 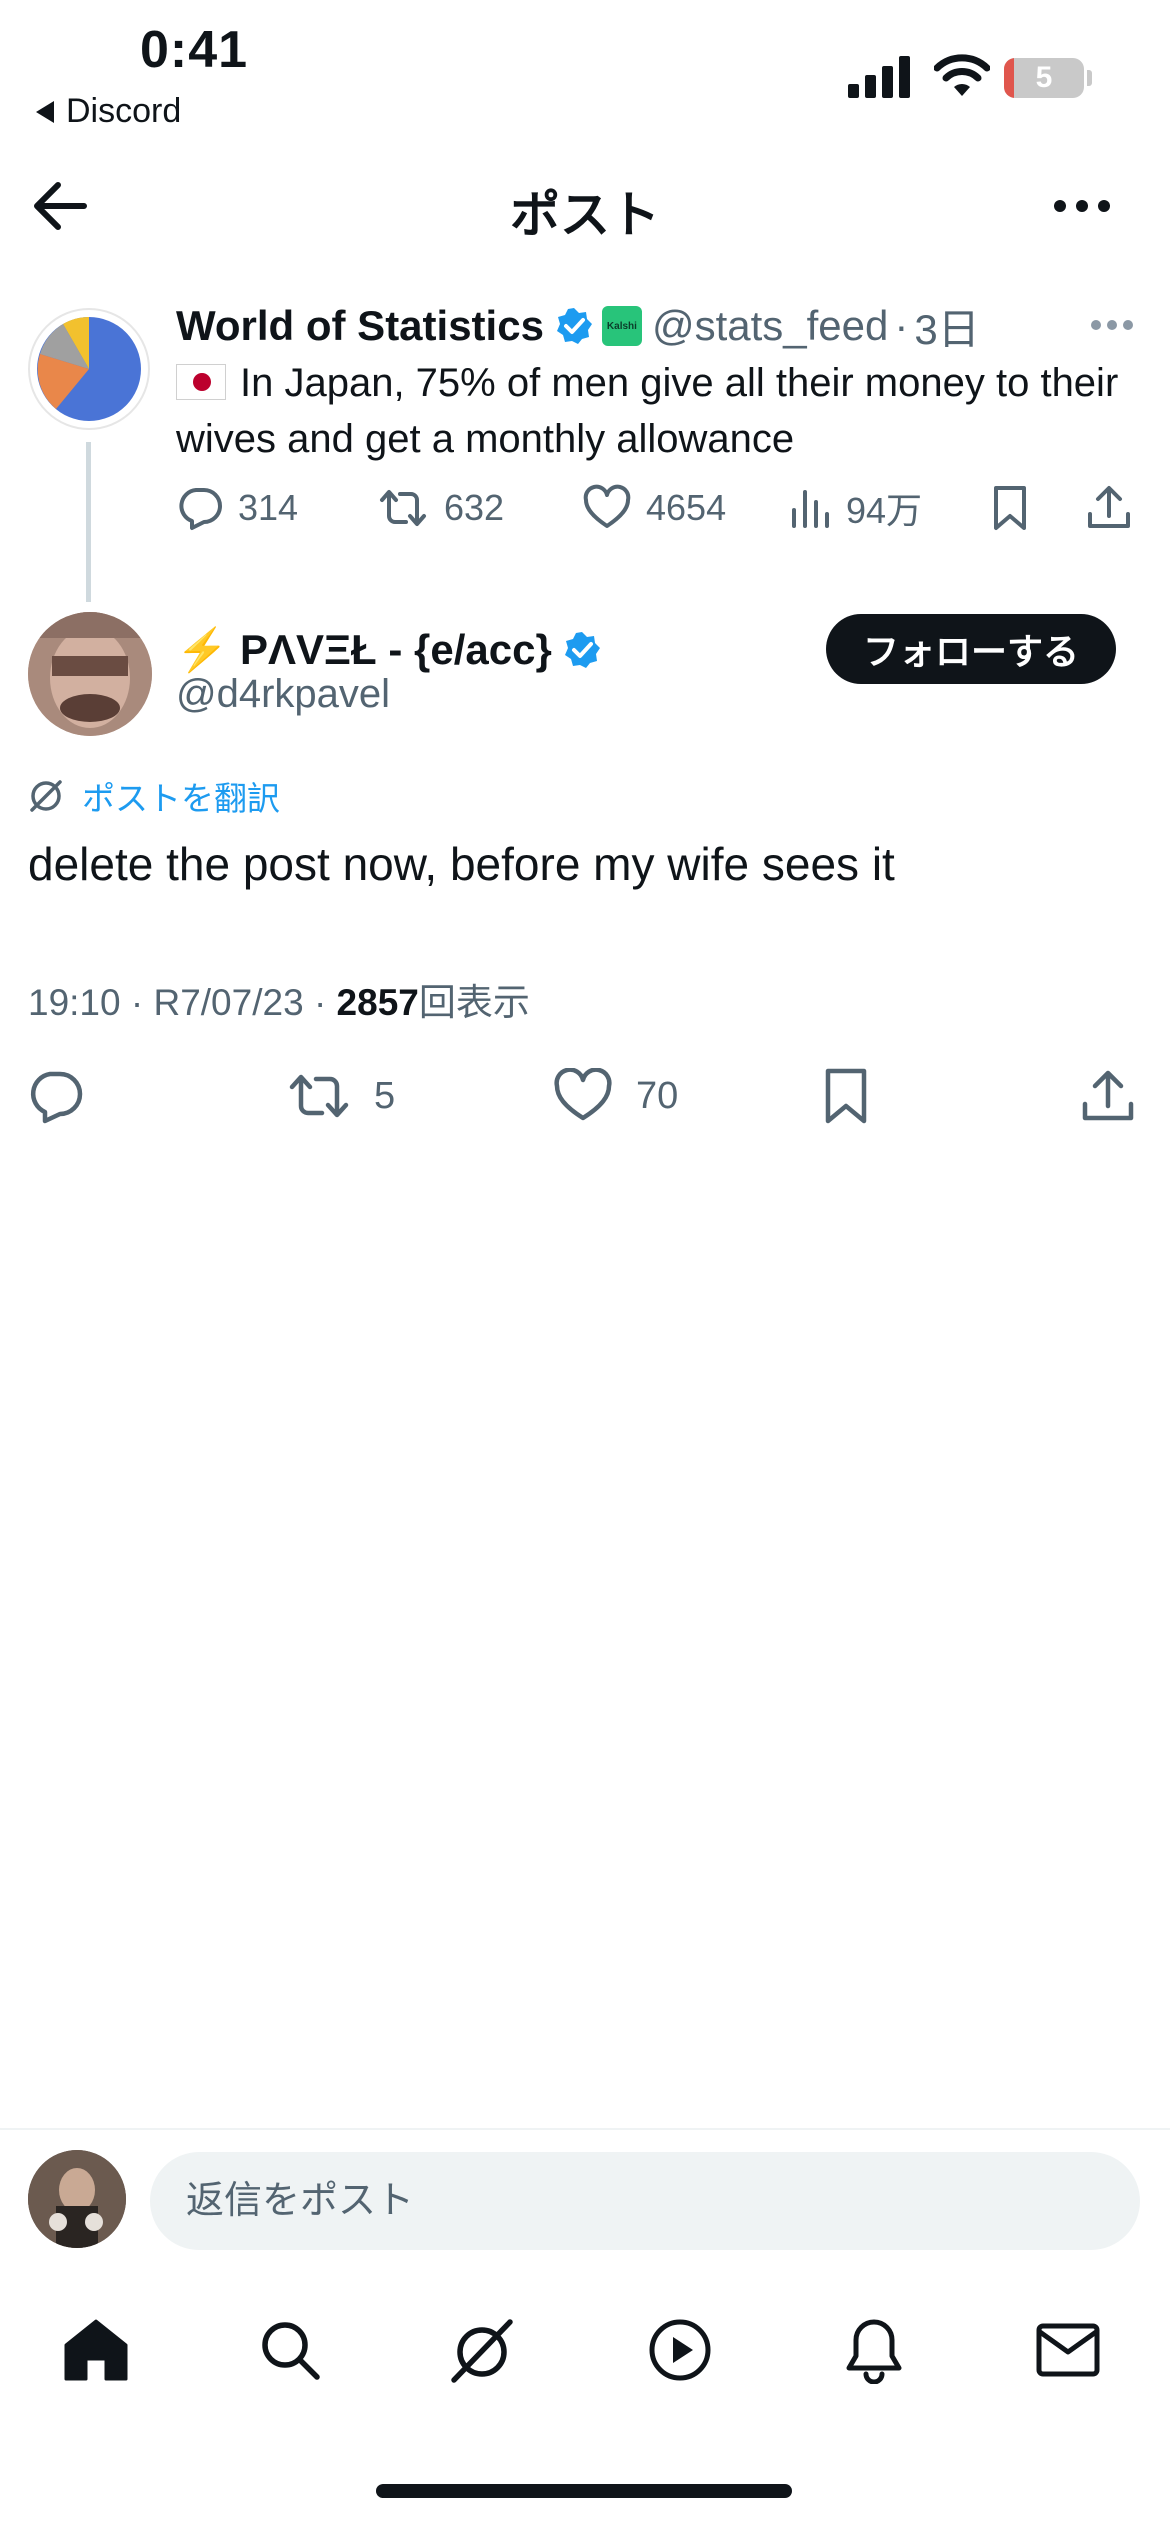 I want to click on views-chart-icon, so click(x=810, y=509).